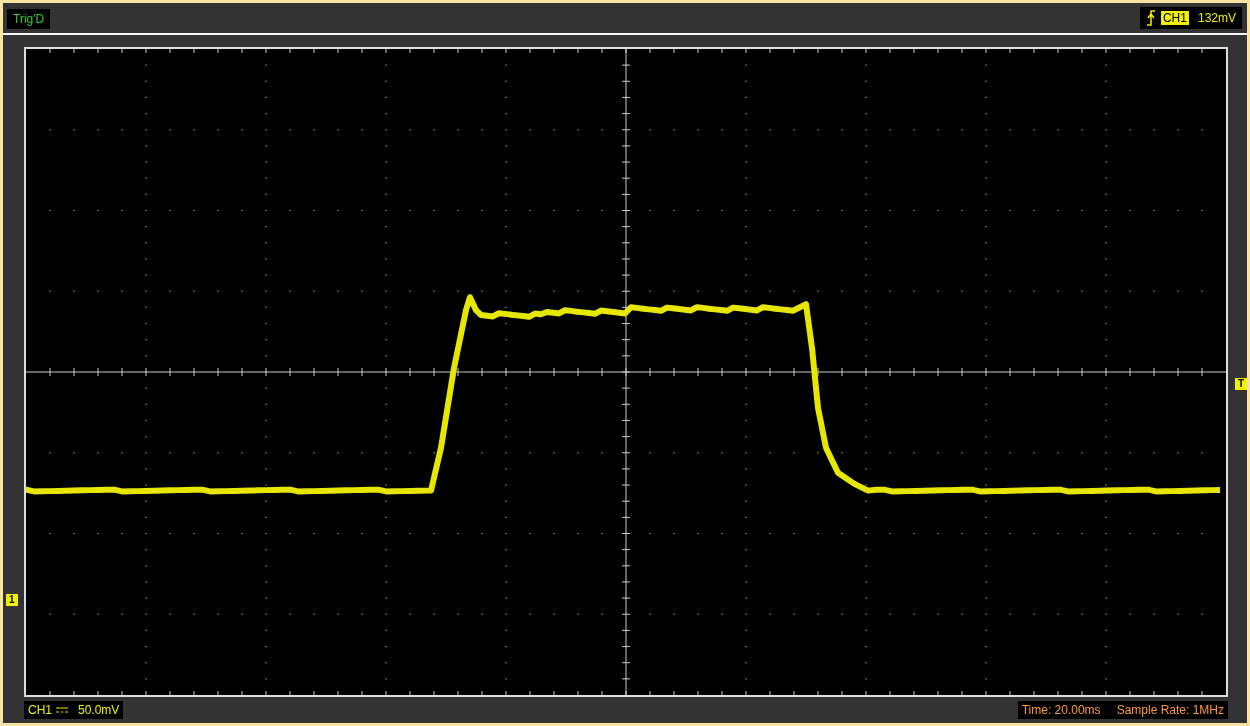 The width and height of the screenshot is (1250, 726). I want to click on trigger-marker: T, so click(1240, 384).